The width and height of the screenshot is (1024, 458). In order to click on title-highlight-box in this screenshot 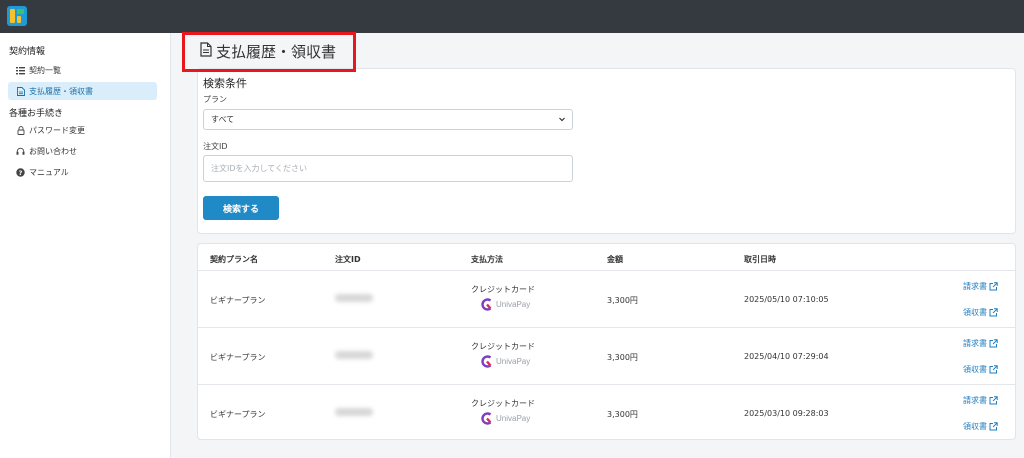, I will do `click(269, 52)`.